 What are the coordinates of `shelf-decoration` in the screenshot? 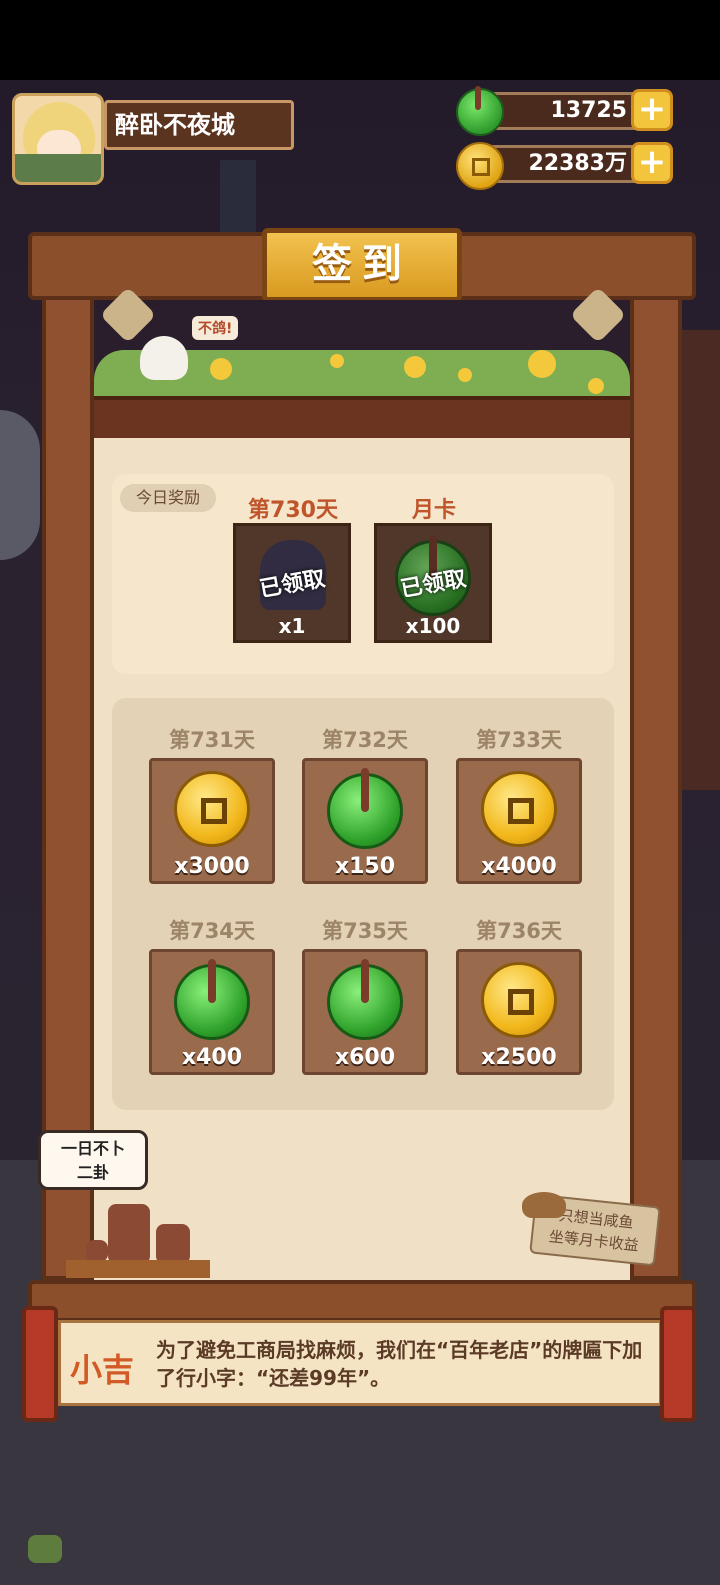 It's located at (138, 1269).